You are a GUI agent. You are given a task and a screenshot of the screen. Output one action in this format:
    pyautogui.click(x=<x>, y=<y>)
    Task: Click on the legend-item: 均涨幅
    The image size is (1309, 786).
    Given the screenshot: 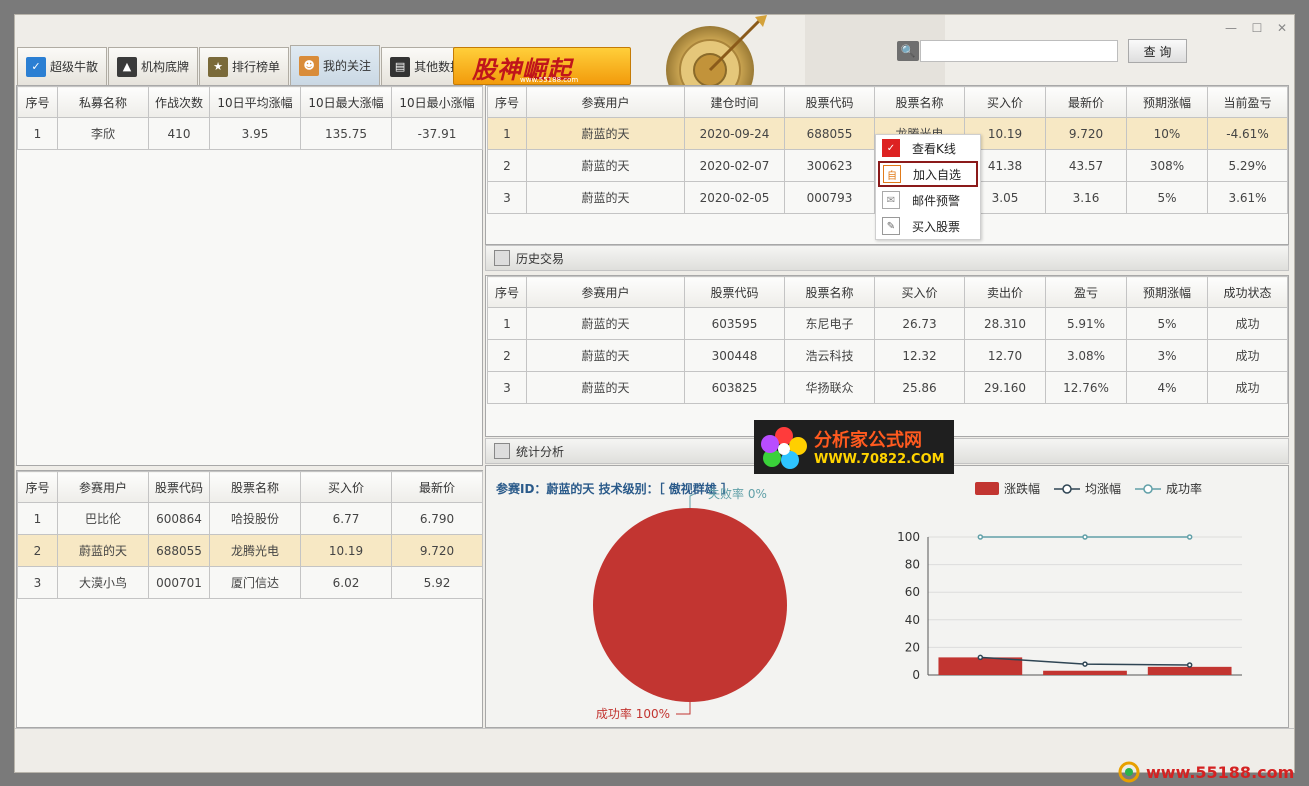 What is the action you would take?
    pyautogui.click(x=1087, y=488)
    